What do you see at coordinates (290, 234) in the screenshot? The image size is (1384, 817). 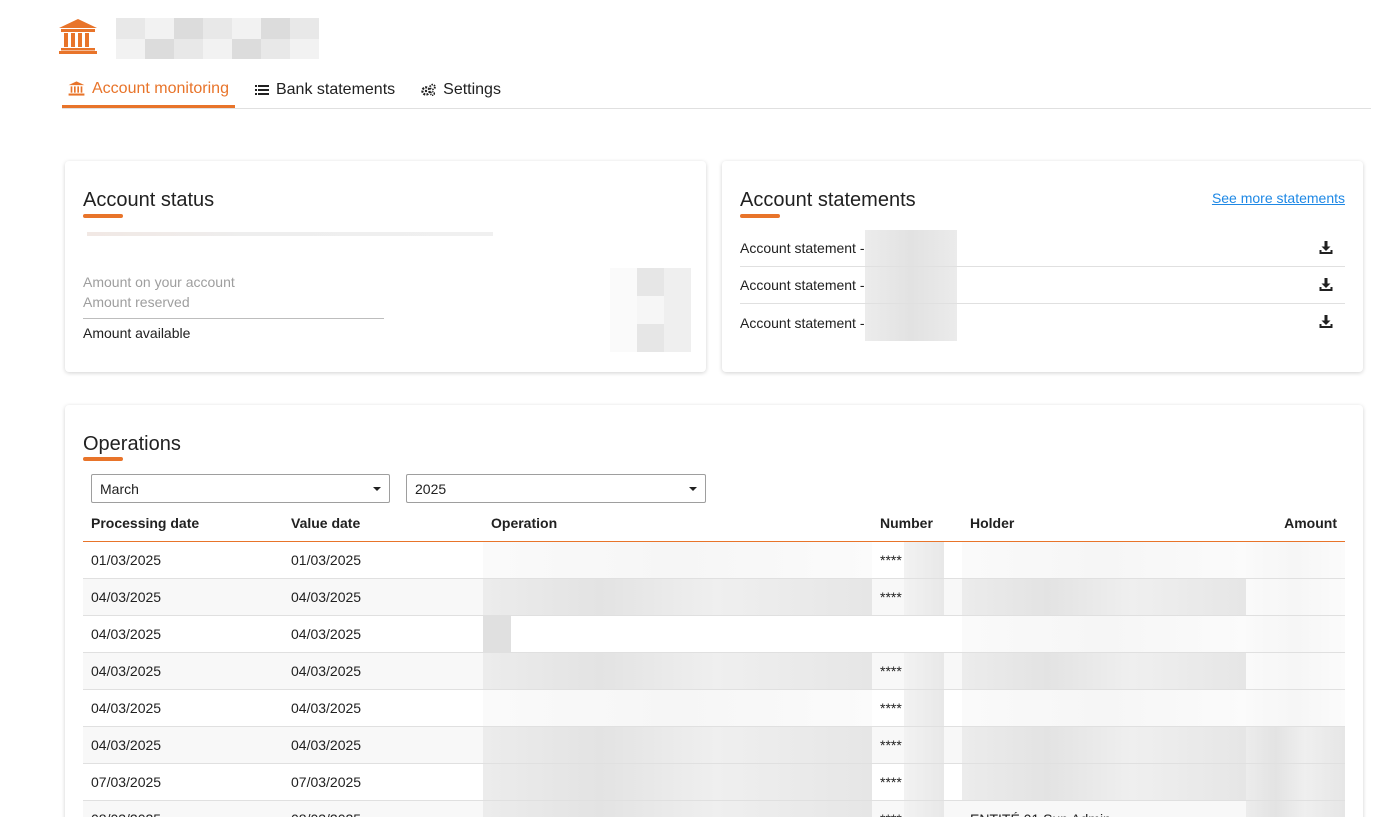 I see `redacted-account-number` at bounding box center [290, 234].